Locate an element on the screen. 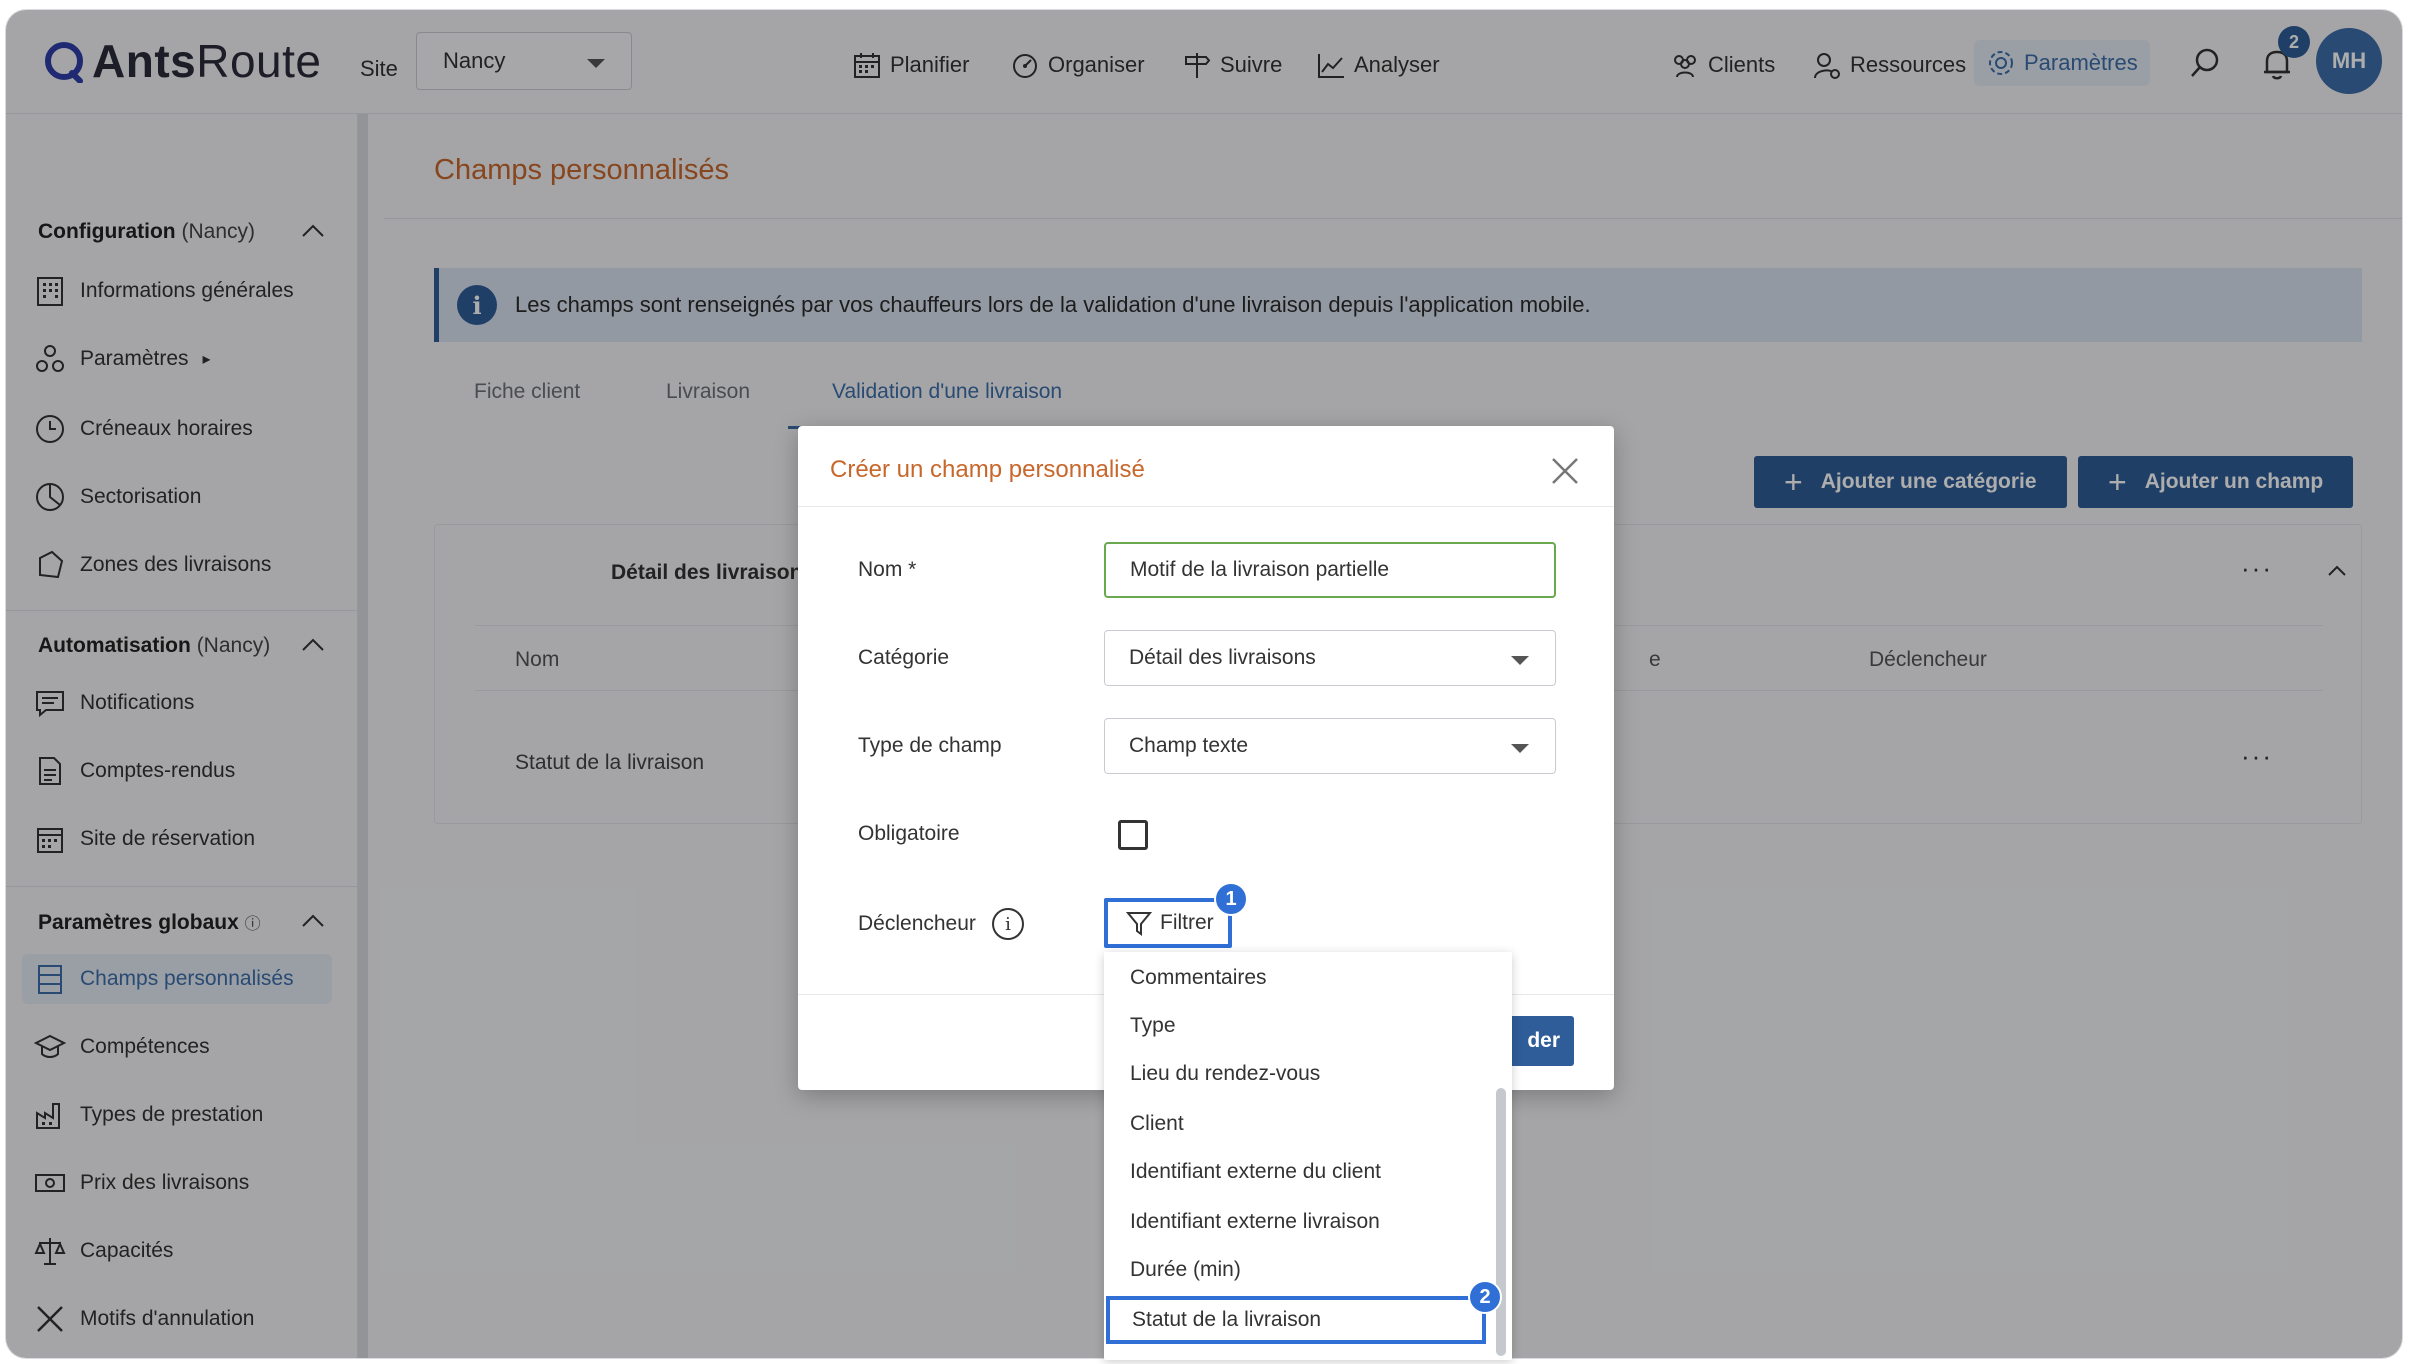 This screenshot has height=1364, width=2410. type-select: Champ texte is located at coordinates (1330, 746).